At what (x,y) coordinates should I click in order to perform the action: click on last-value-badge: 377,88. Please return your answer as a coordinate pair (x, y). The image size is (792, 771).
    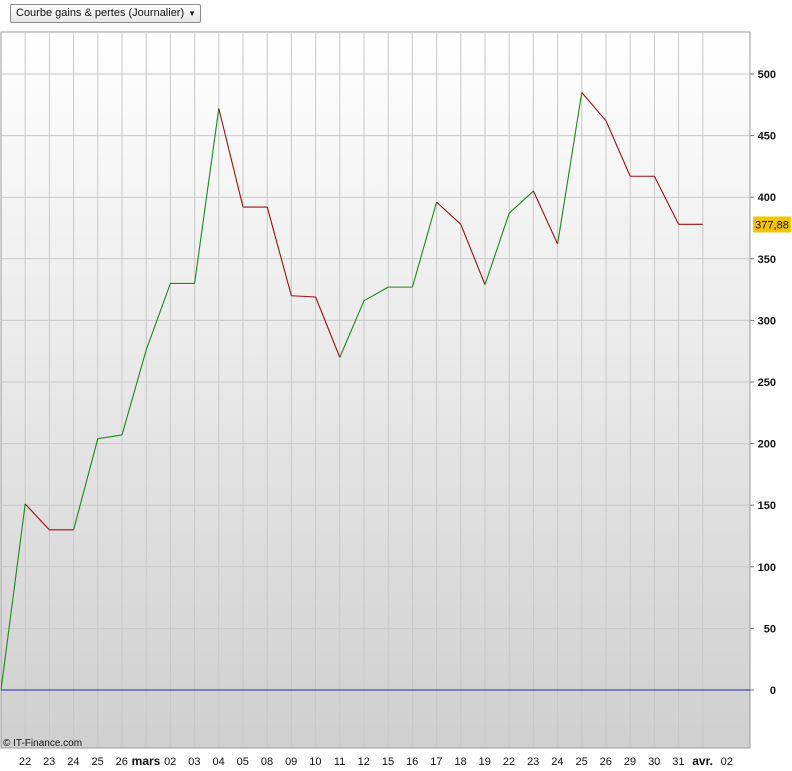
    Looking at the image, I should click on (772, 224).